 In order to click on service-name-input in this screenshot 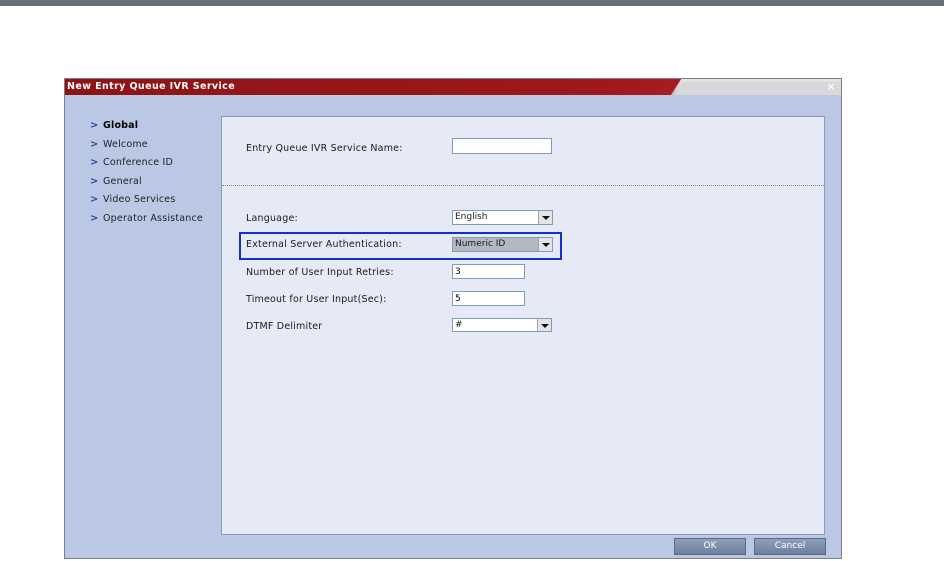, I will do `click(502, 146)`.